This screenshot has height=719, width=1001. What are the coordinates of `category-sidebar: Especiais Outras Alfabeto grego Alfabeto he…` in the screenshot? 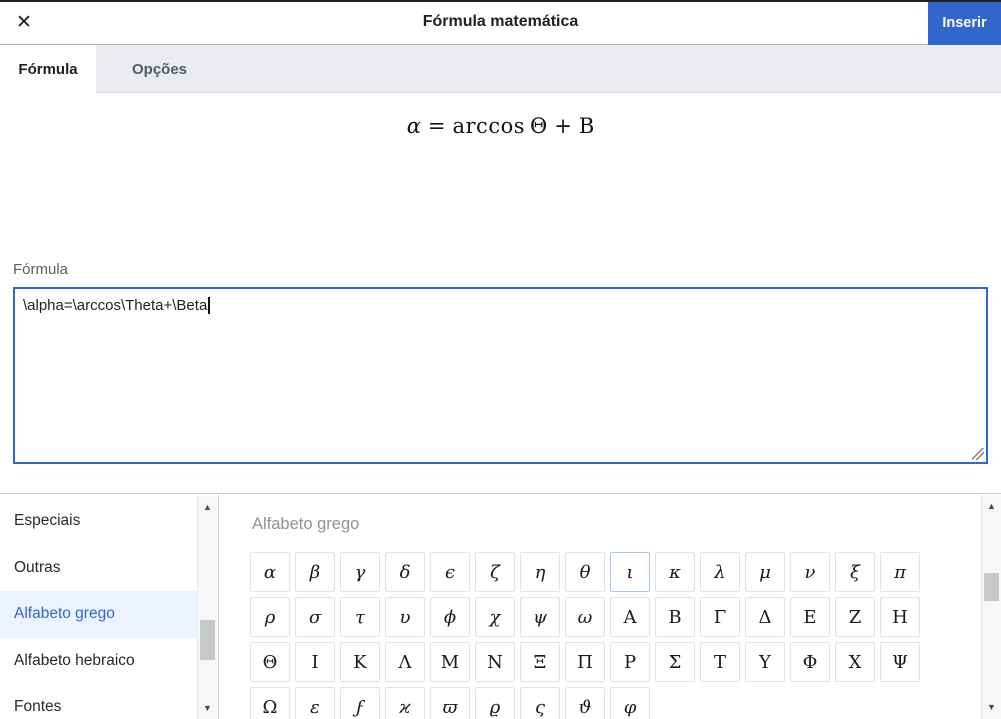 It's located at (109, 607).